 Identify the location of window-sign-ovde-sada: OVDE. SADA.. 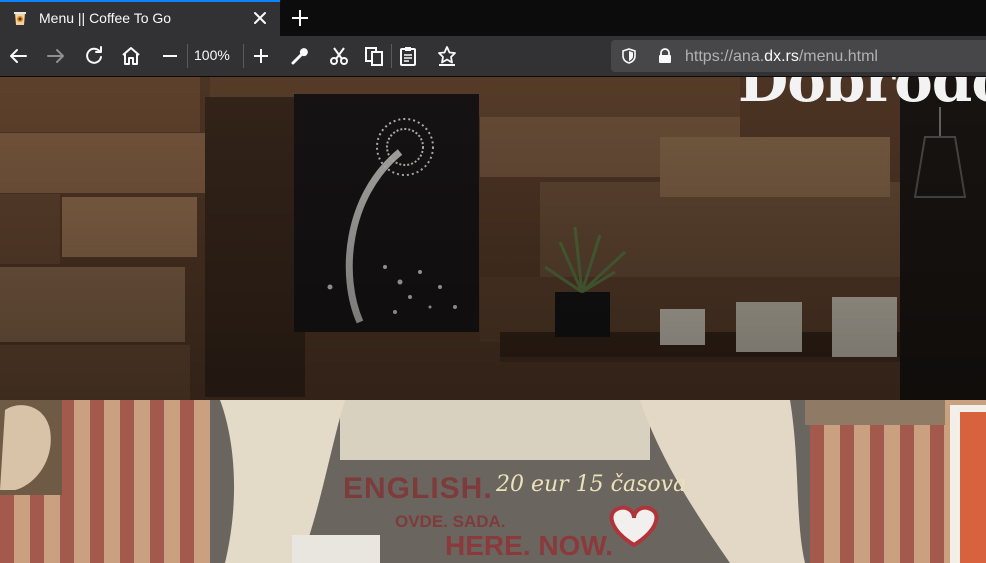
(450, 521).